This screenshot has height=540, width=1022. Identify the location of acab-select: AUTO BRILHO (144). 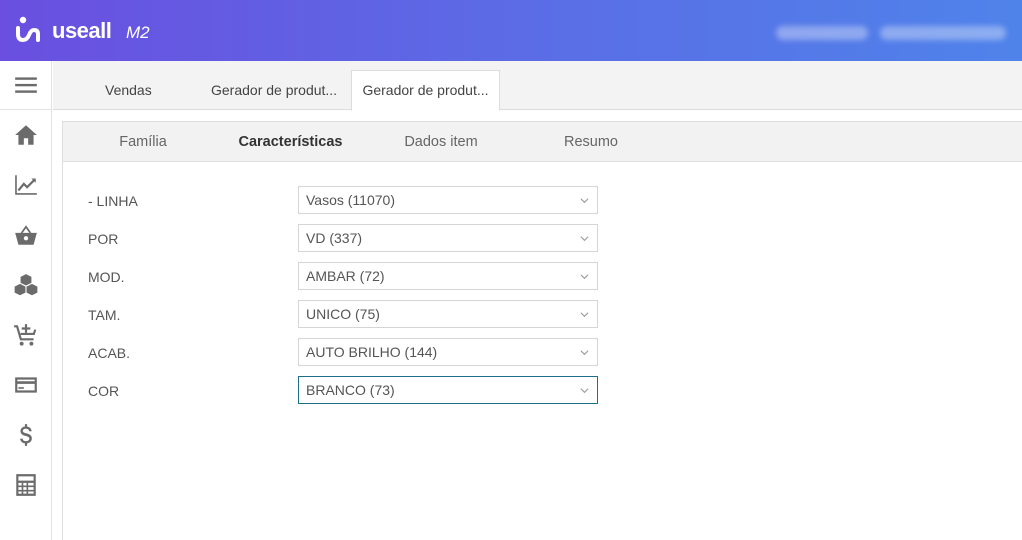
(448, 352).